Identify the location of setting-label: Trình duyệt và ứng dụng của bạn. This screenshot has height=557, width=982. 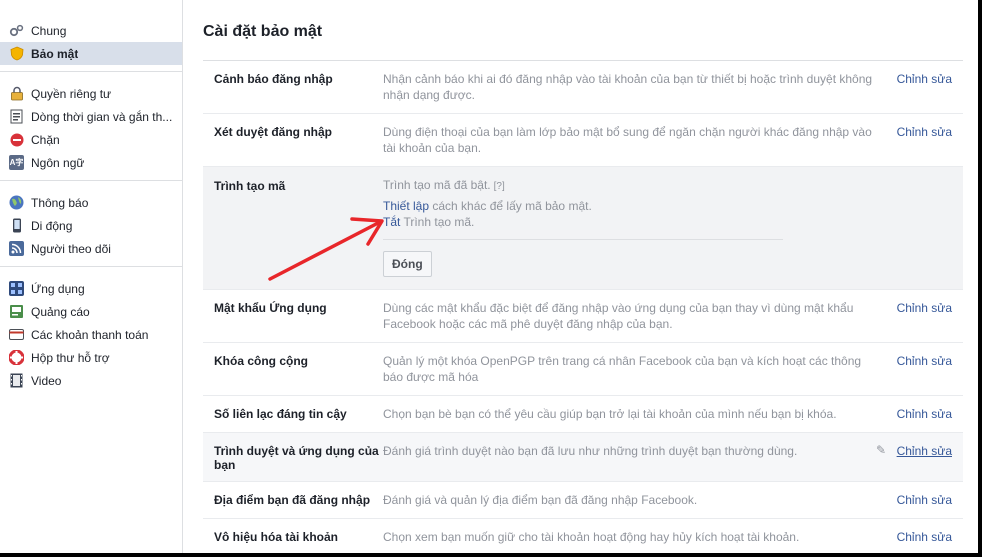
(296, 458).